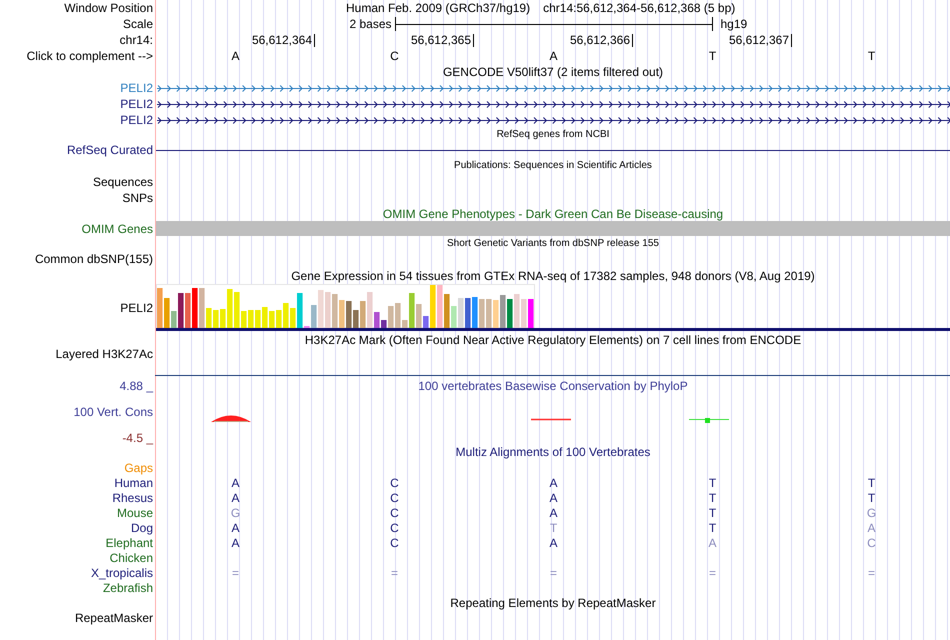  What do you see at coordinates (109, 150) in the screenshot?
I see `track-label: RefSeq Curated` at bounding box center [109, 150].